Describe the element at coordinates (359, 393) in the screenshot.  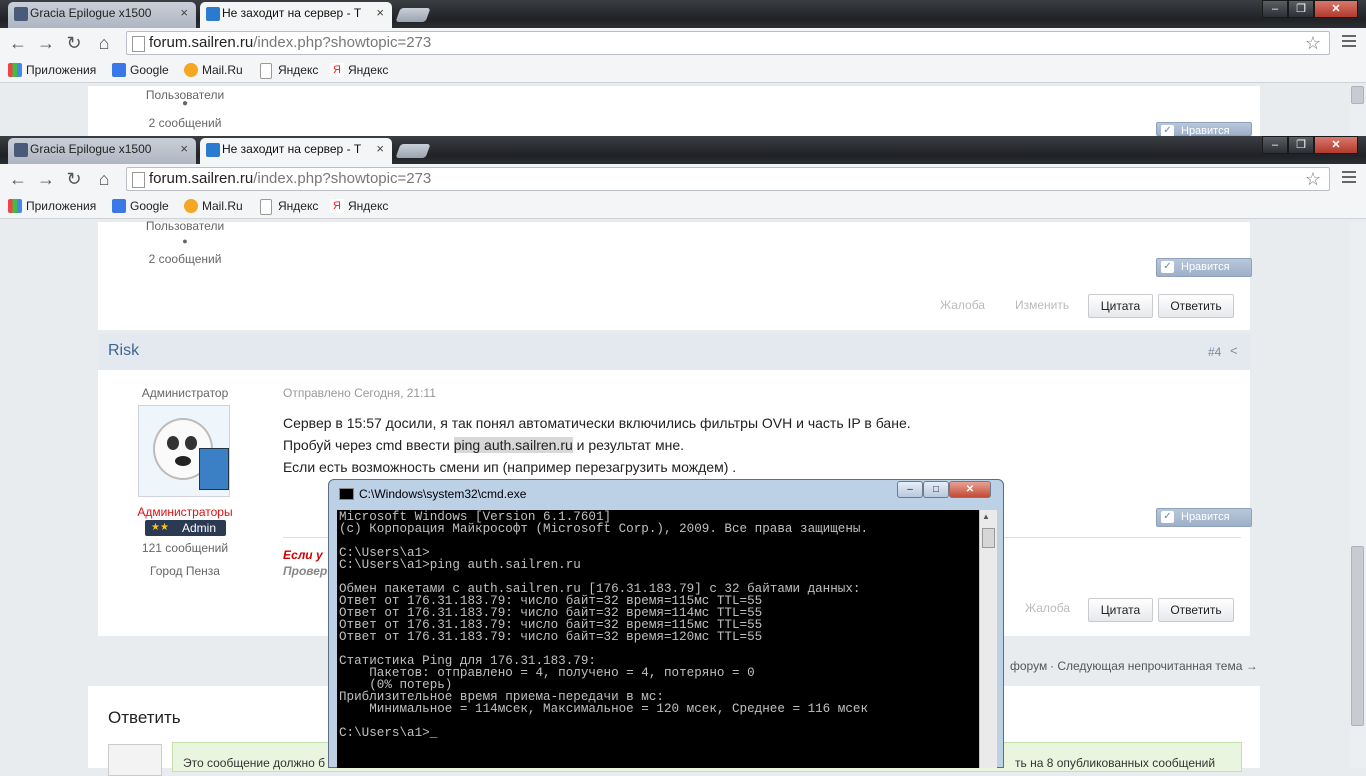
I see `post-date: Отправлено Сегодня, 21:11` at that location.